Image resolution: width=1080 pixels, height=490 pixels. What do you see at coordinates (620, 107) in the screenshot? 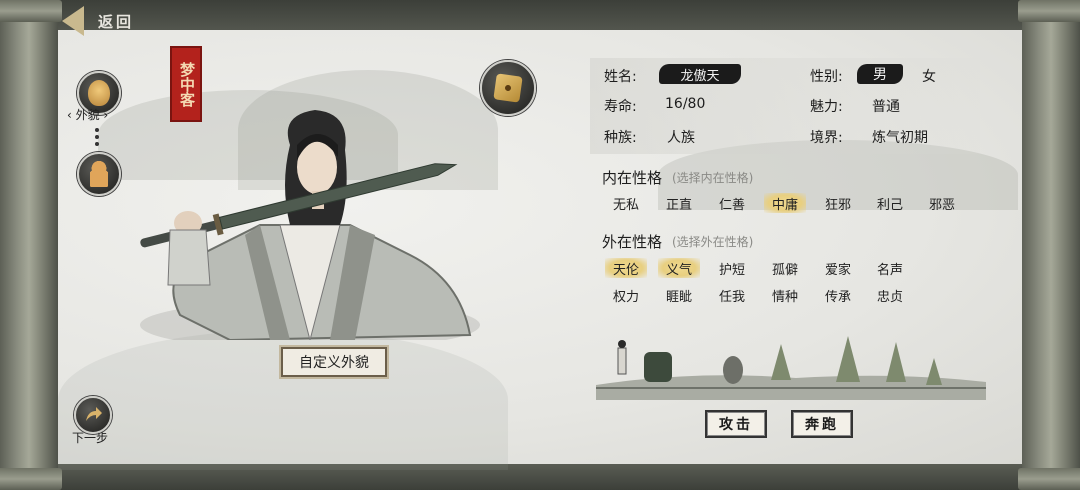
I see `lifespan-label: 寿命:` at bounding box center [620, 107].